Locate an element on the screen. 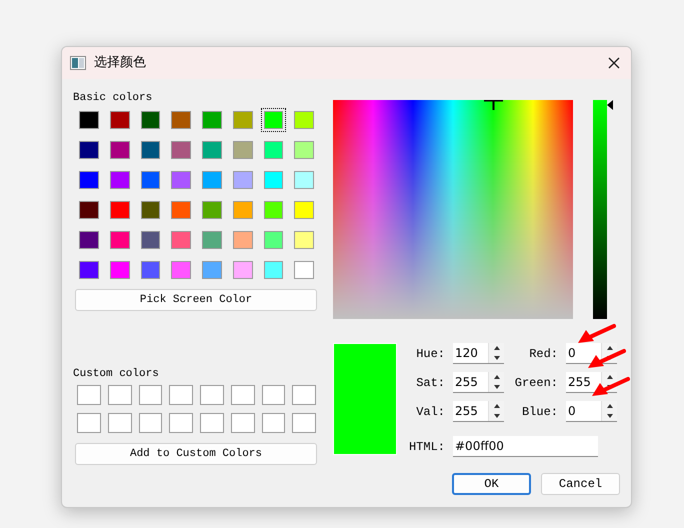 The height and width of the screenshot is (528, 684). spin-box: 120 is located at coordinates (478, 353).